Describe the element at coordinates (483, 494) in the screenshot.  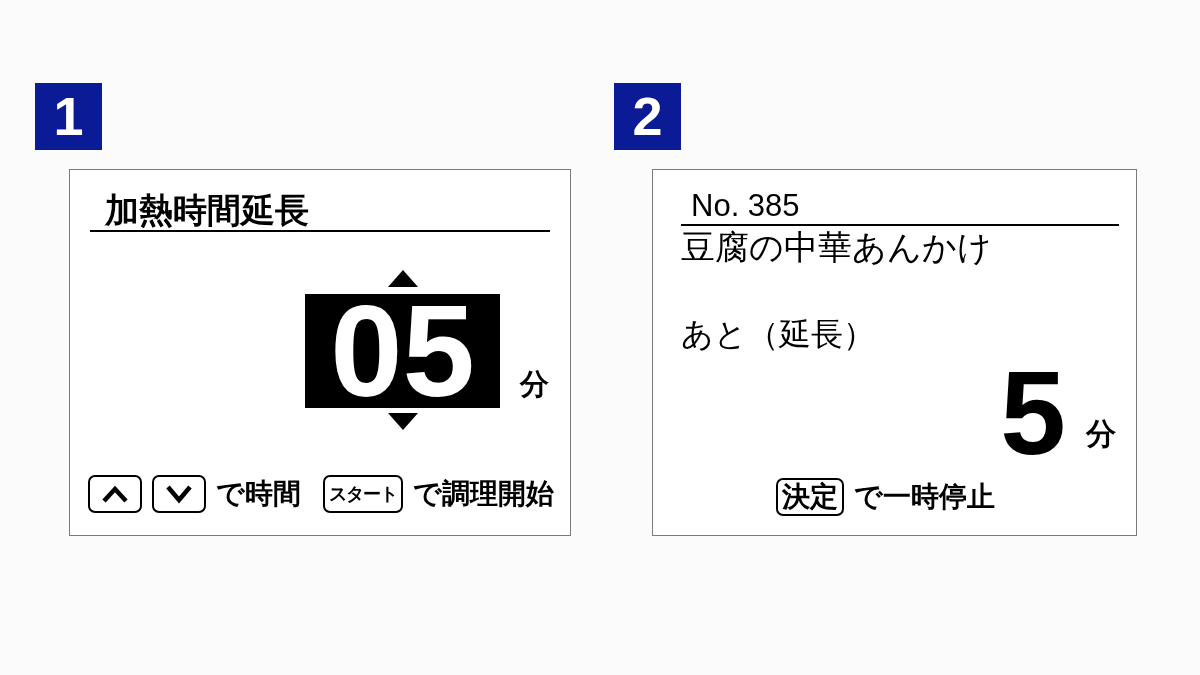
I see `hint-text: で調理開始` at that location.